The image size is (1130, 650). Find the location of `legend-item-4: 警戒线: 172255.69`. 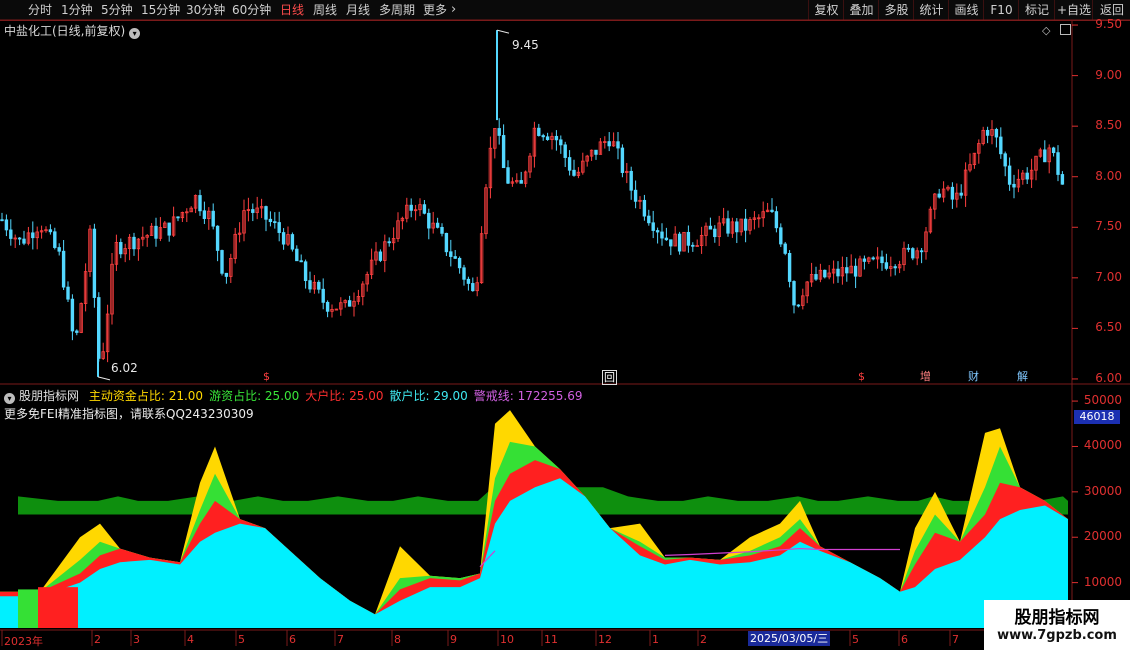

legend-item-4: 警戒线: 172255.69 is located at coordinates (528, 396).